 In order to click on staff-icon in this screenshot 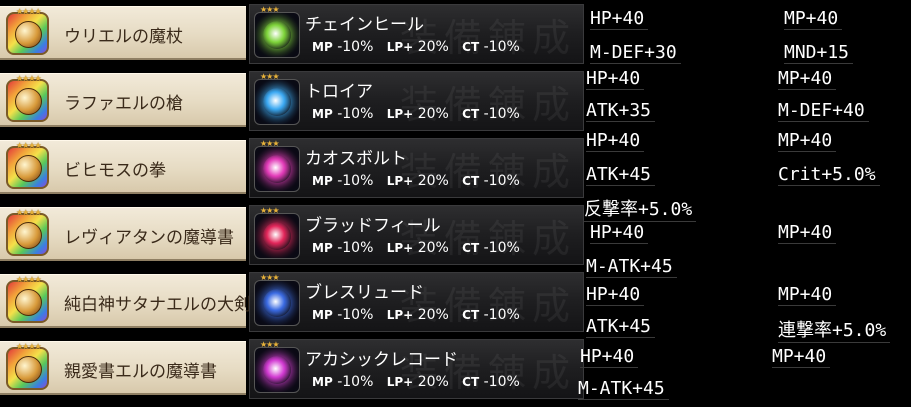, I will do `click(27, 33)`.